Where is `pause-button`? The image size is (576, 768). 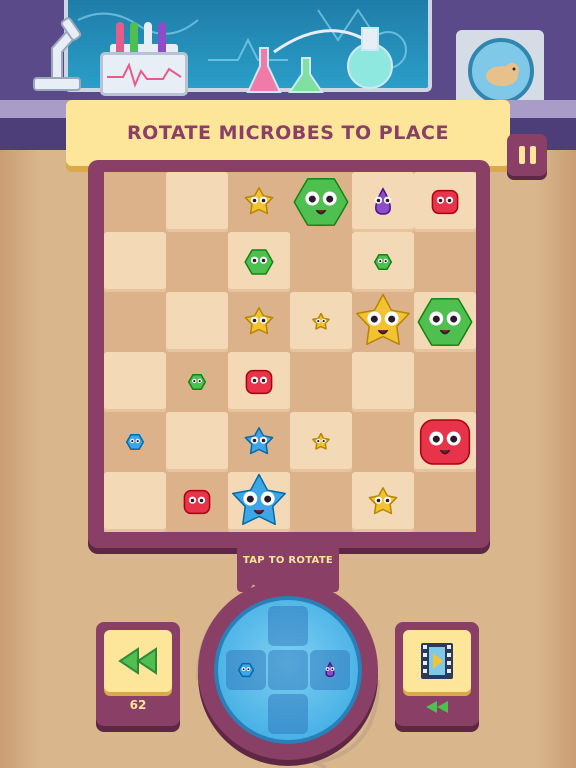 pause-button is located at coordinates (527, 155).